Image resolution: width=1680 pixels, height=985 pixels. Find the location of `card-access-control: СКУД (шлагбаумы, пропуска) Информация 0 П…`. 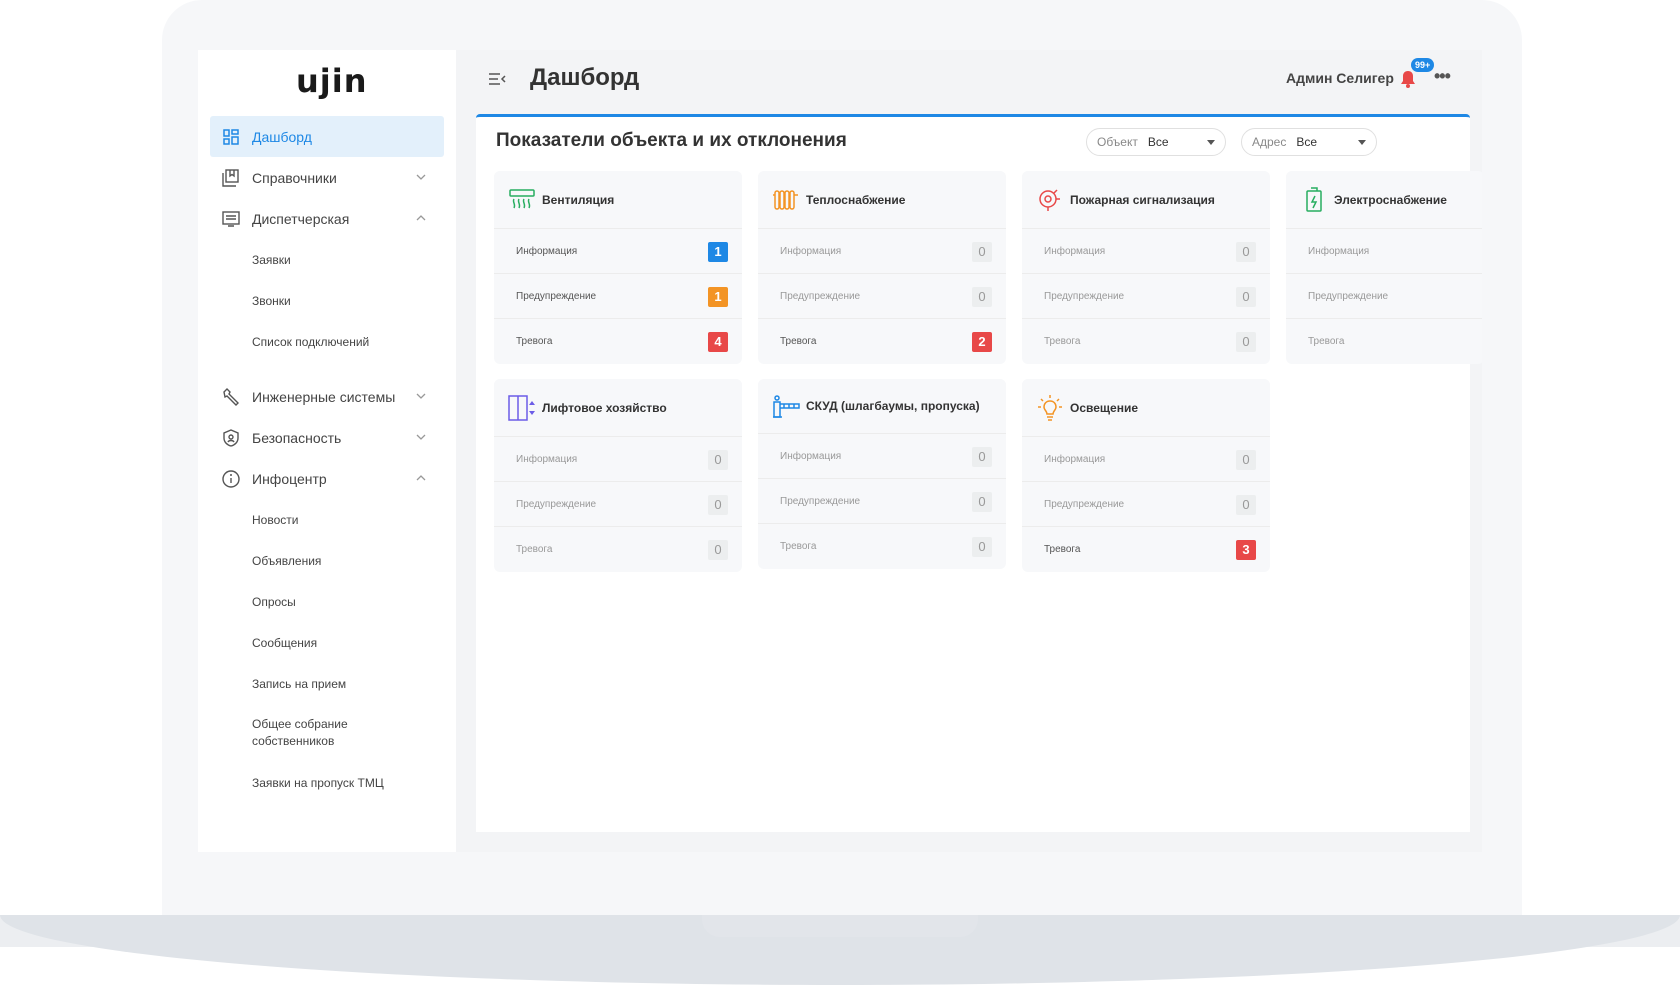

card-access-control: СКУД (шлагбаумы, пропуска) Информация 0 П… is located at coordinates (882, 474).